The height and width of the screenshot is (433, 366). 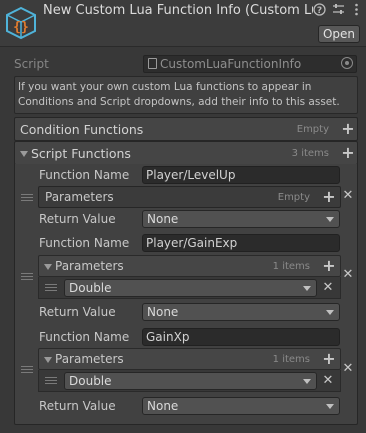 I want to click on help-icon: ?, so click(x=319, y=9).